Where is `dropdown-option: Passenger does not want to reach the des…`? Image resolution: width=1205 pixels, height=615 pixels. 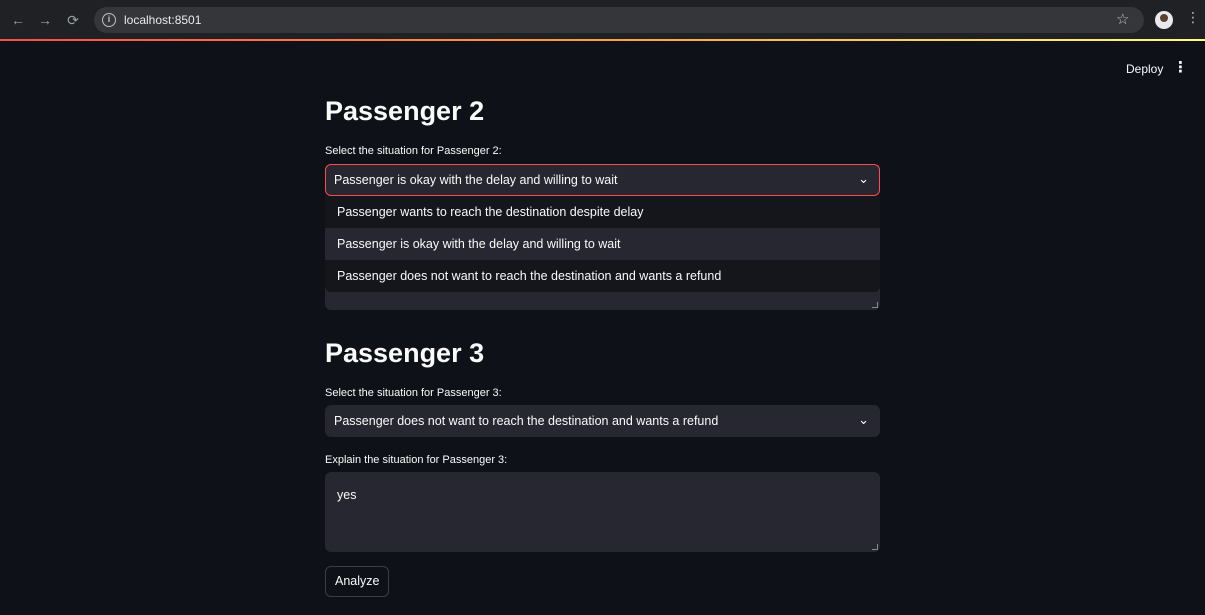
dropdown-option: Passenger does not want to reach the des… is located at coordinates (602, 276).